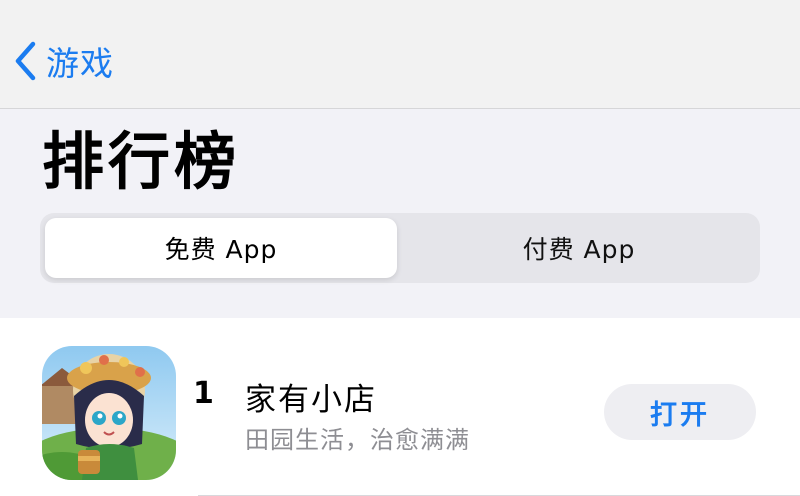 The height and width of the screenshot is (496, 800). Describe the element at coordinates (109, 413) in the screenshot. I see `game-app-icon` at that location.